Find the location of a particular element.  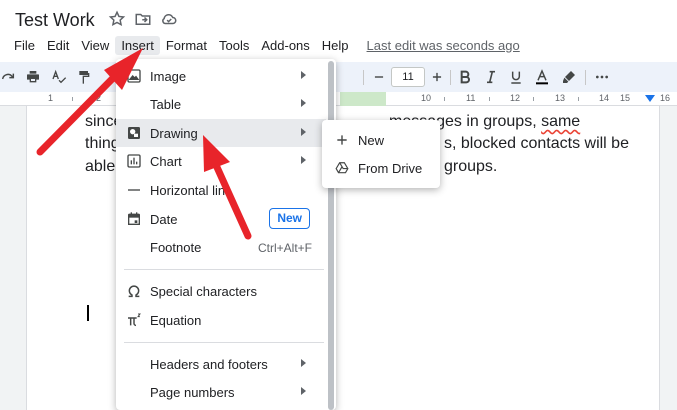

ruler: 1 2 10 11 12 13 14 15 16 is located at coordinates (338, 99).